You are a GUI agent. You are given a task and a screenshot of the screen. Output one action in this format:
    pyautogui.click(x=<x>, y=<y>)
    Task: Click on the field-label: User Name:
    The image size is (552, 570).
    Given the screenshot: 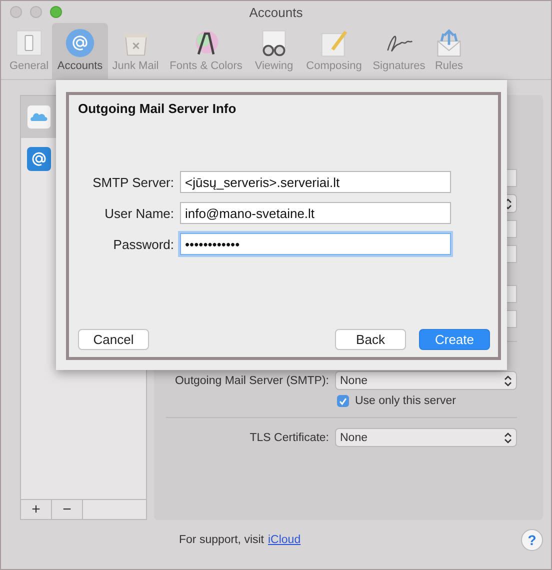 What is the action you would take?
    pyautogui.click(x=139, y=213)
    